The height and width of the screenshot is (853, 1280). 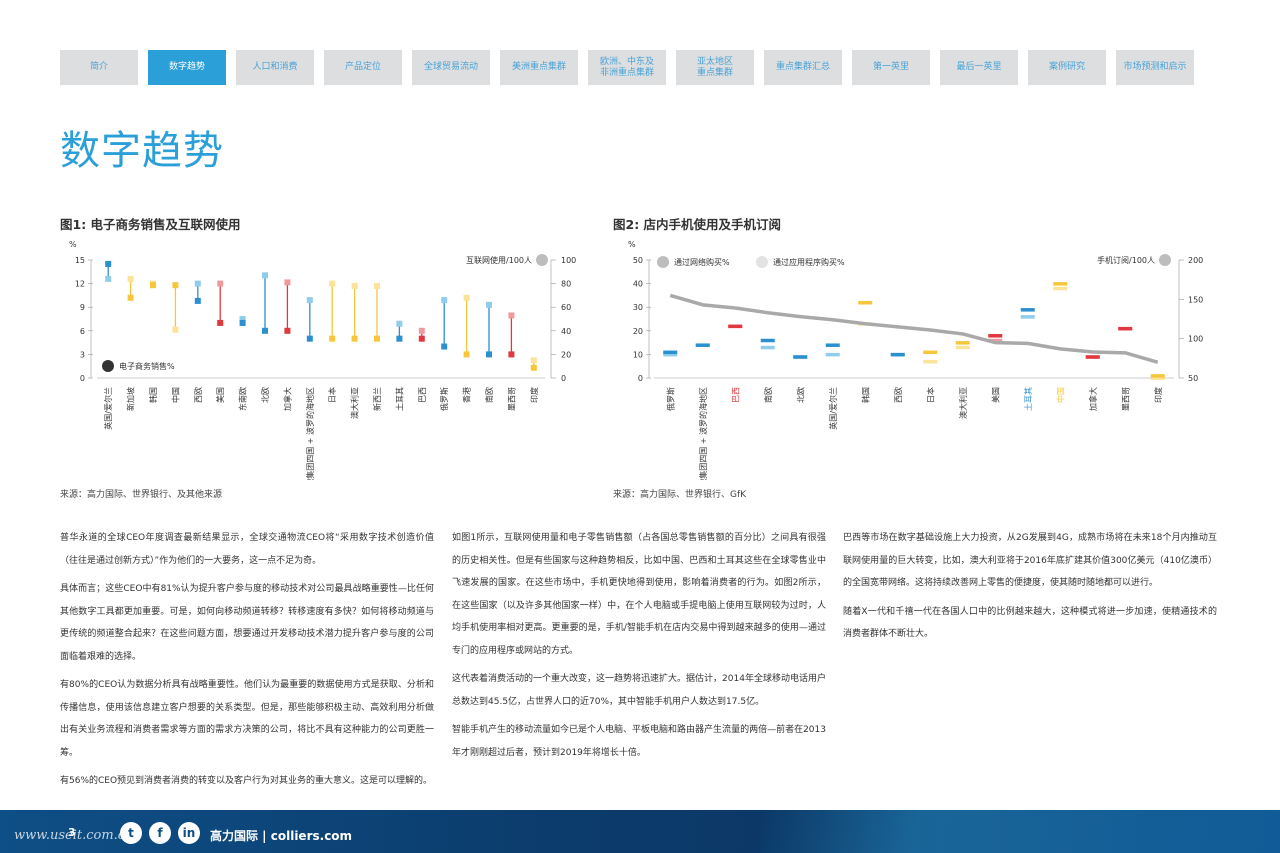 I want to click on y-right-tick: 0, so click(x=563, y=378).